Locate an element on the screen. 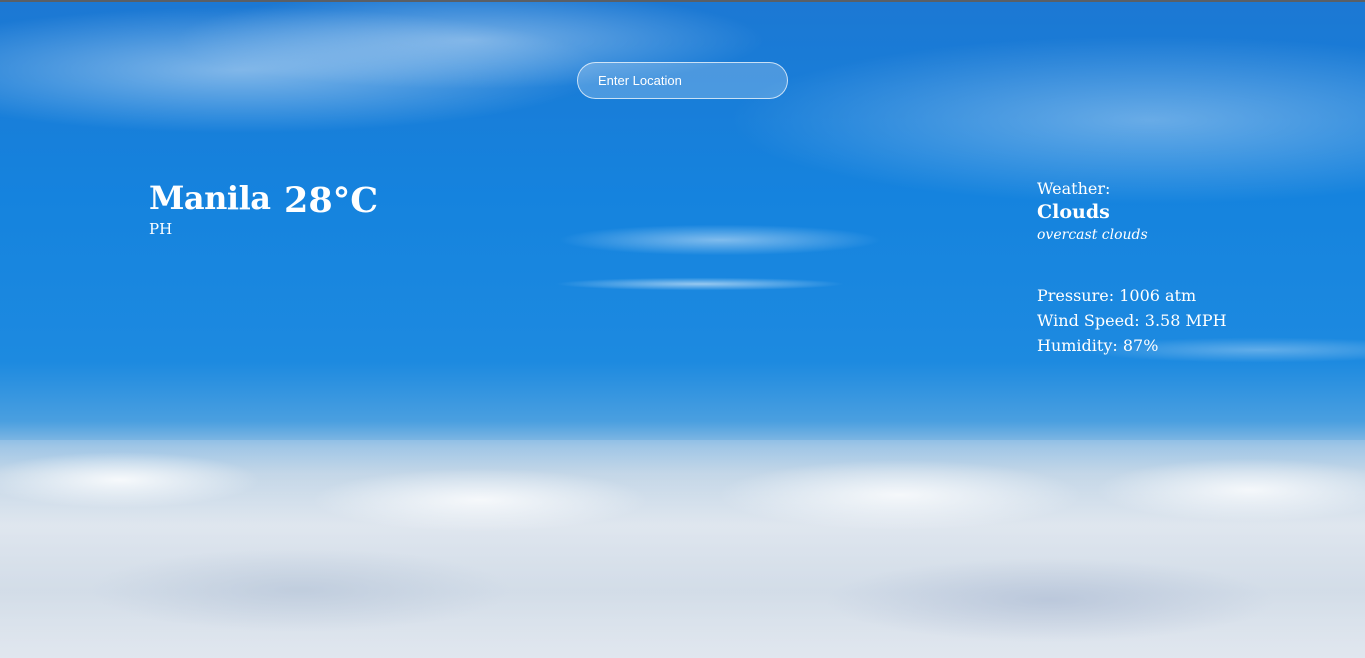 This screenshot has width=1365, height=658. weather-main: Clouds is located at coordinates (1073, 212).